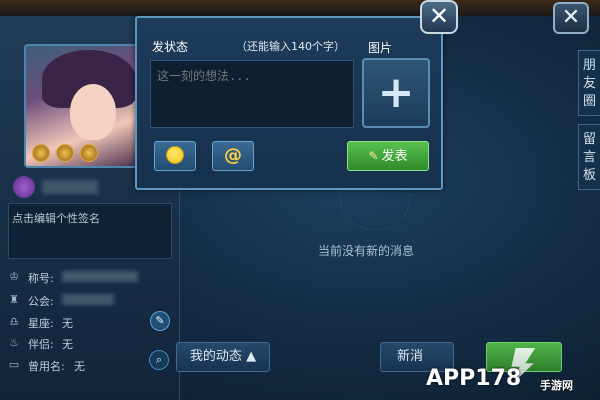 This screenshot has height=400, width=600. What do you see at coordinates (366, 251) in the screenshot?
I see `empty-feed-message: 当前没有新的消息` at bounding box center [366, 251].